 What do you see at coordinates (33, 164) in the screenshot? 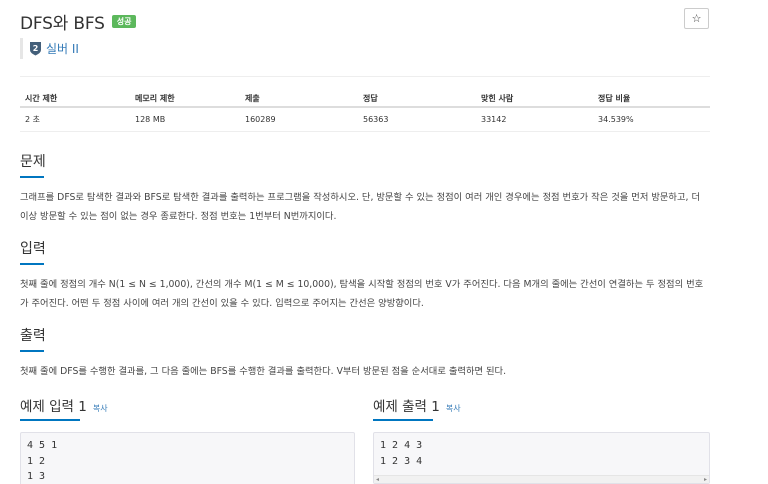
I see `section-title-problem: 문제` at bounding box center [33, 164].